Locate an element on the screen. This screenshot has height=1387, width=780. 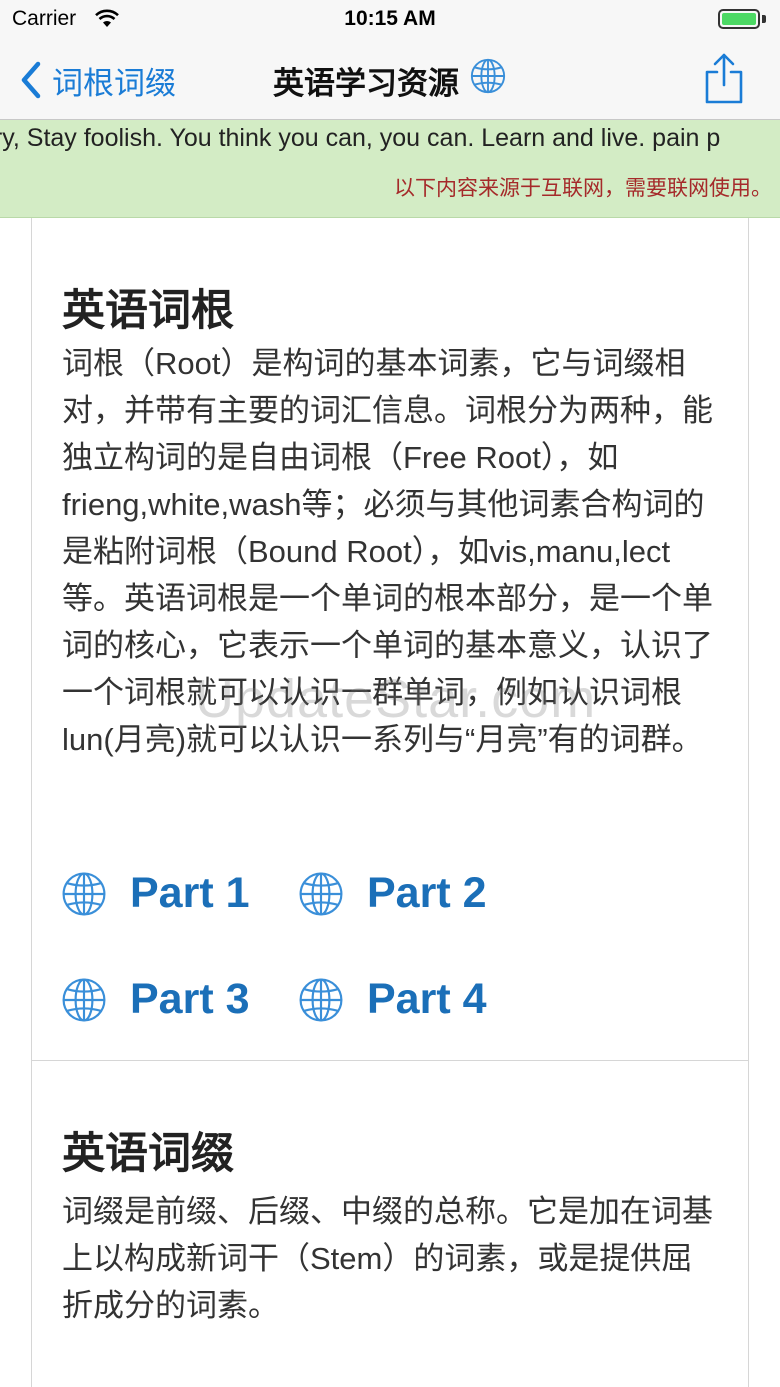
battery-tip is located at coordinates (764, 19).